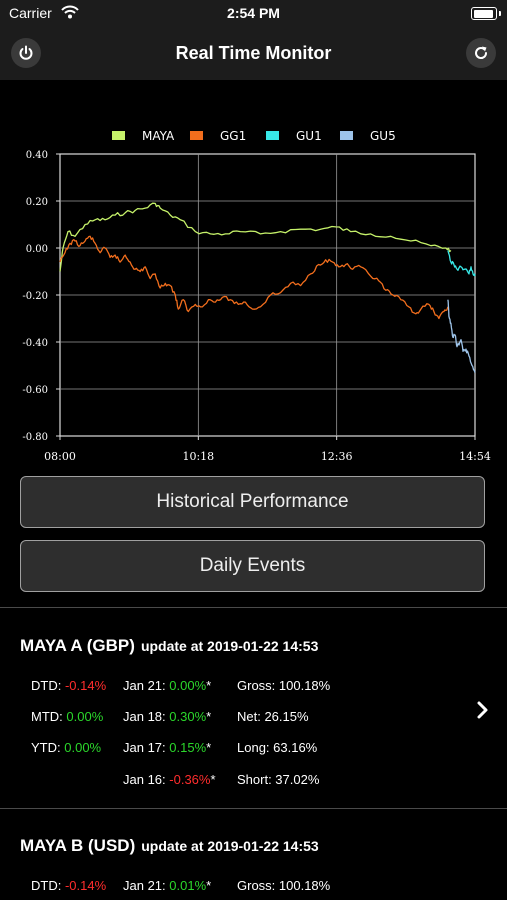 This screenshot has height=900, width=507. Describe the element at coordinates (252, 502) in the screenshot. I see `historical-performance-button: Historical Performance` at that location.